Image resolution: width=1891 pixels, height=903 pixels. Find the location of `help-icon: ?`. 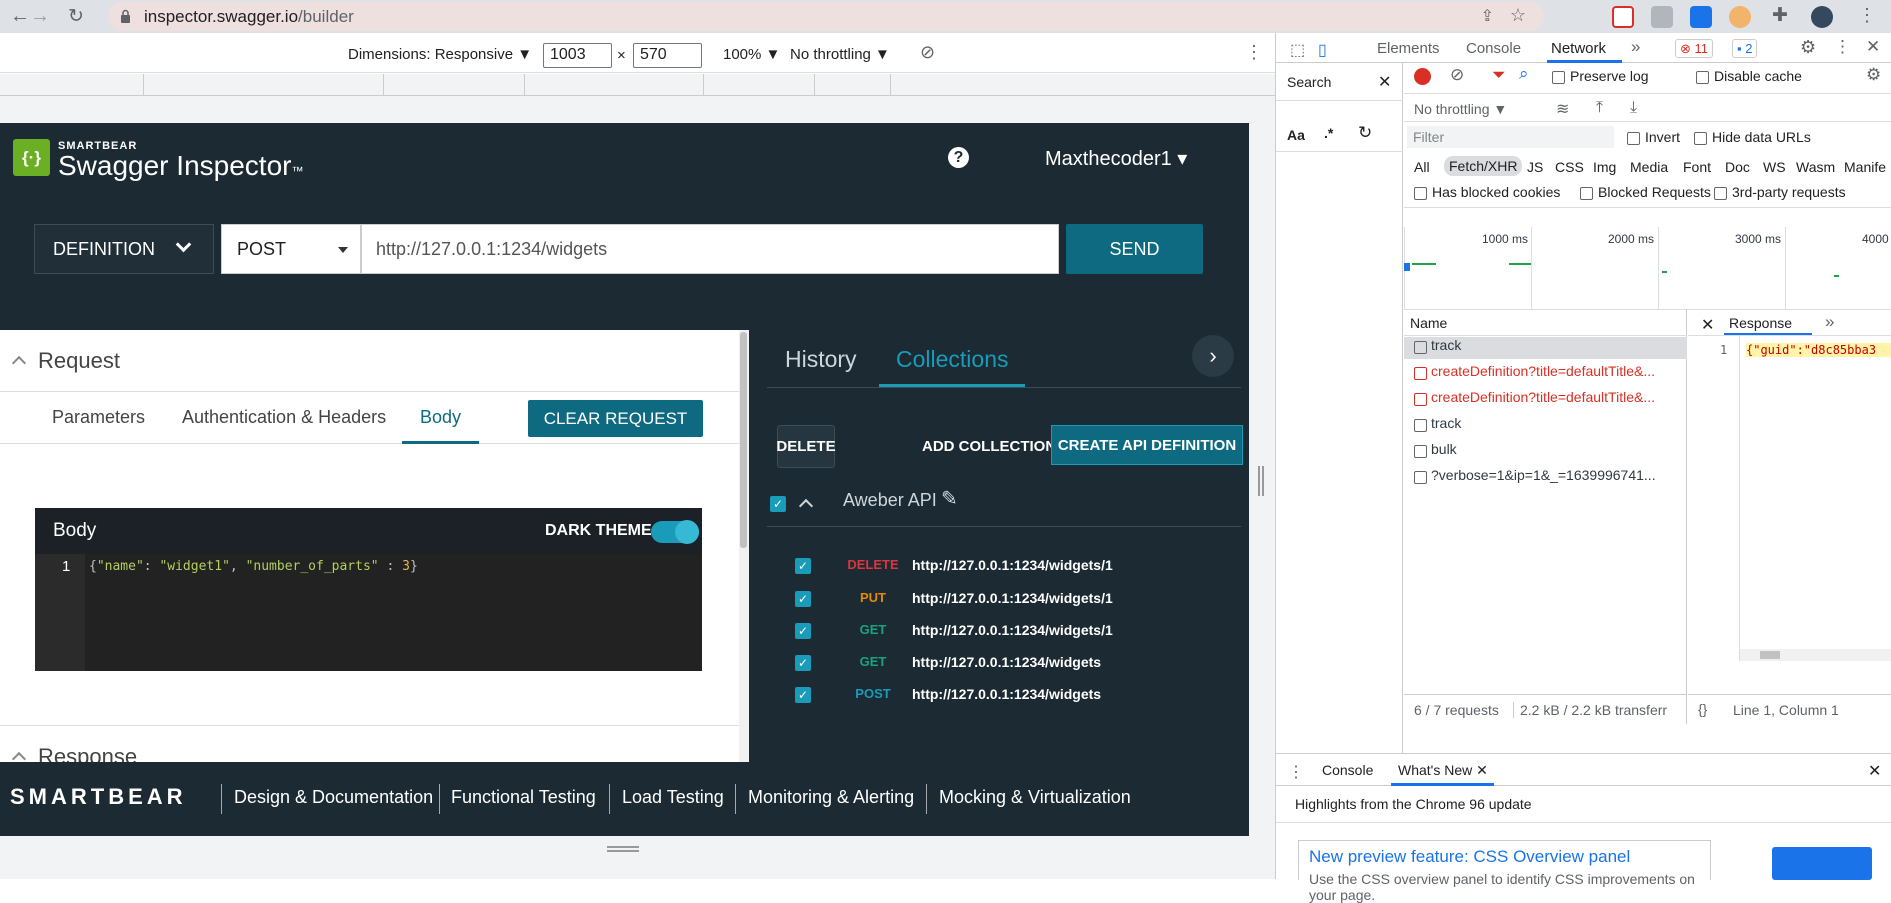

help-icon: ? is located at coordinates (958, 157).